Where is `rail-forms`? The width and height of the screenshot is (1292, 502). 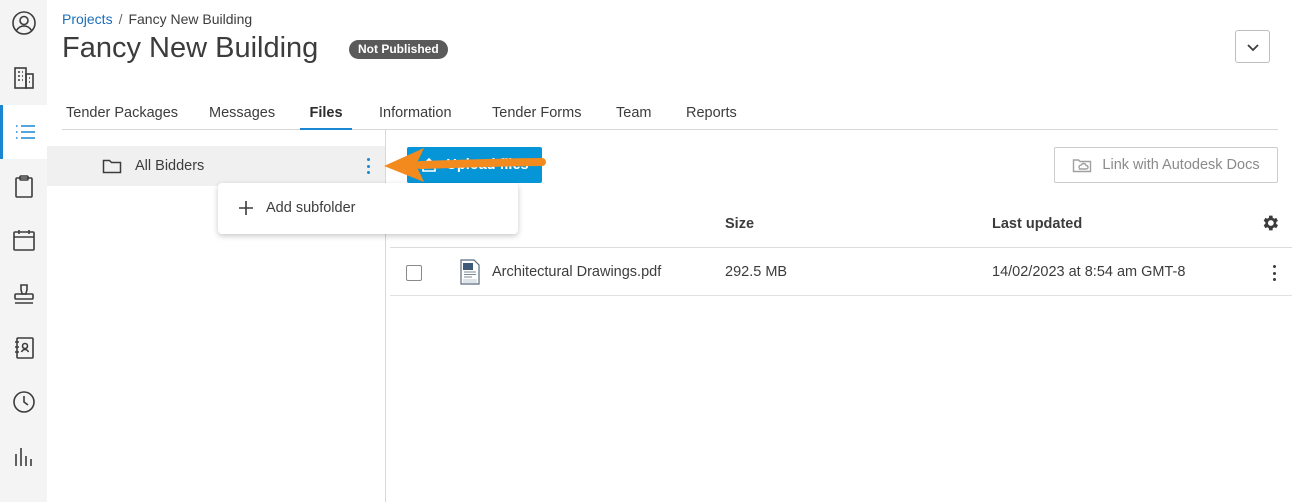 rail-forms is located at coordinates (23, 186).